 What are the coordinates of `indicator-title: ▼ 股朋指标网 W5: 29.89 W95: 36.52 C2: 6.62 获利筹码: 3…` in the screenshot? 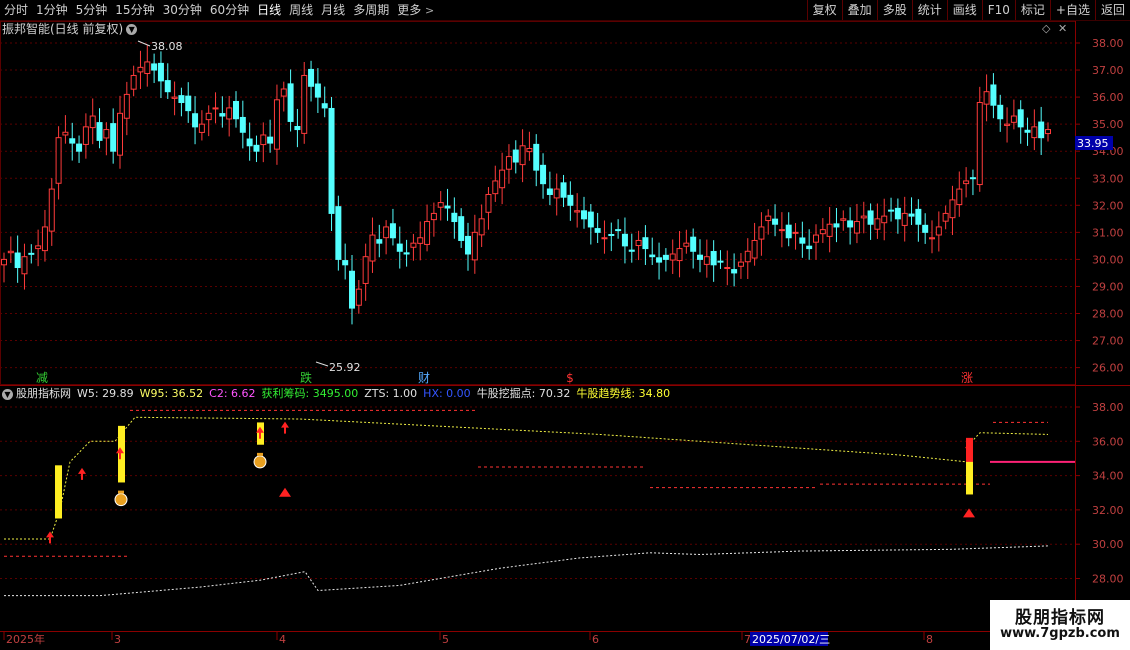 It's located at (342, 394).